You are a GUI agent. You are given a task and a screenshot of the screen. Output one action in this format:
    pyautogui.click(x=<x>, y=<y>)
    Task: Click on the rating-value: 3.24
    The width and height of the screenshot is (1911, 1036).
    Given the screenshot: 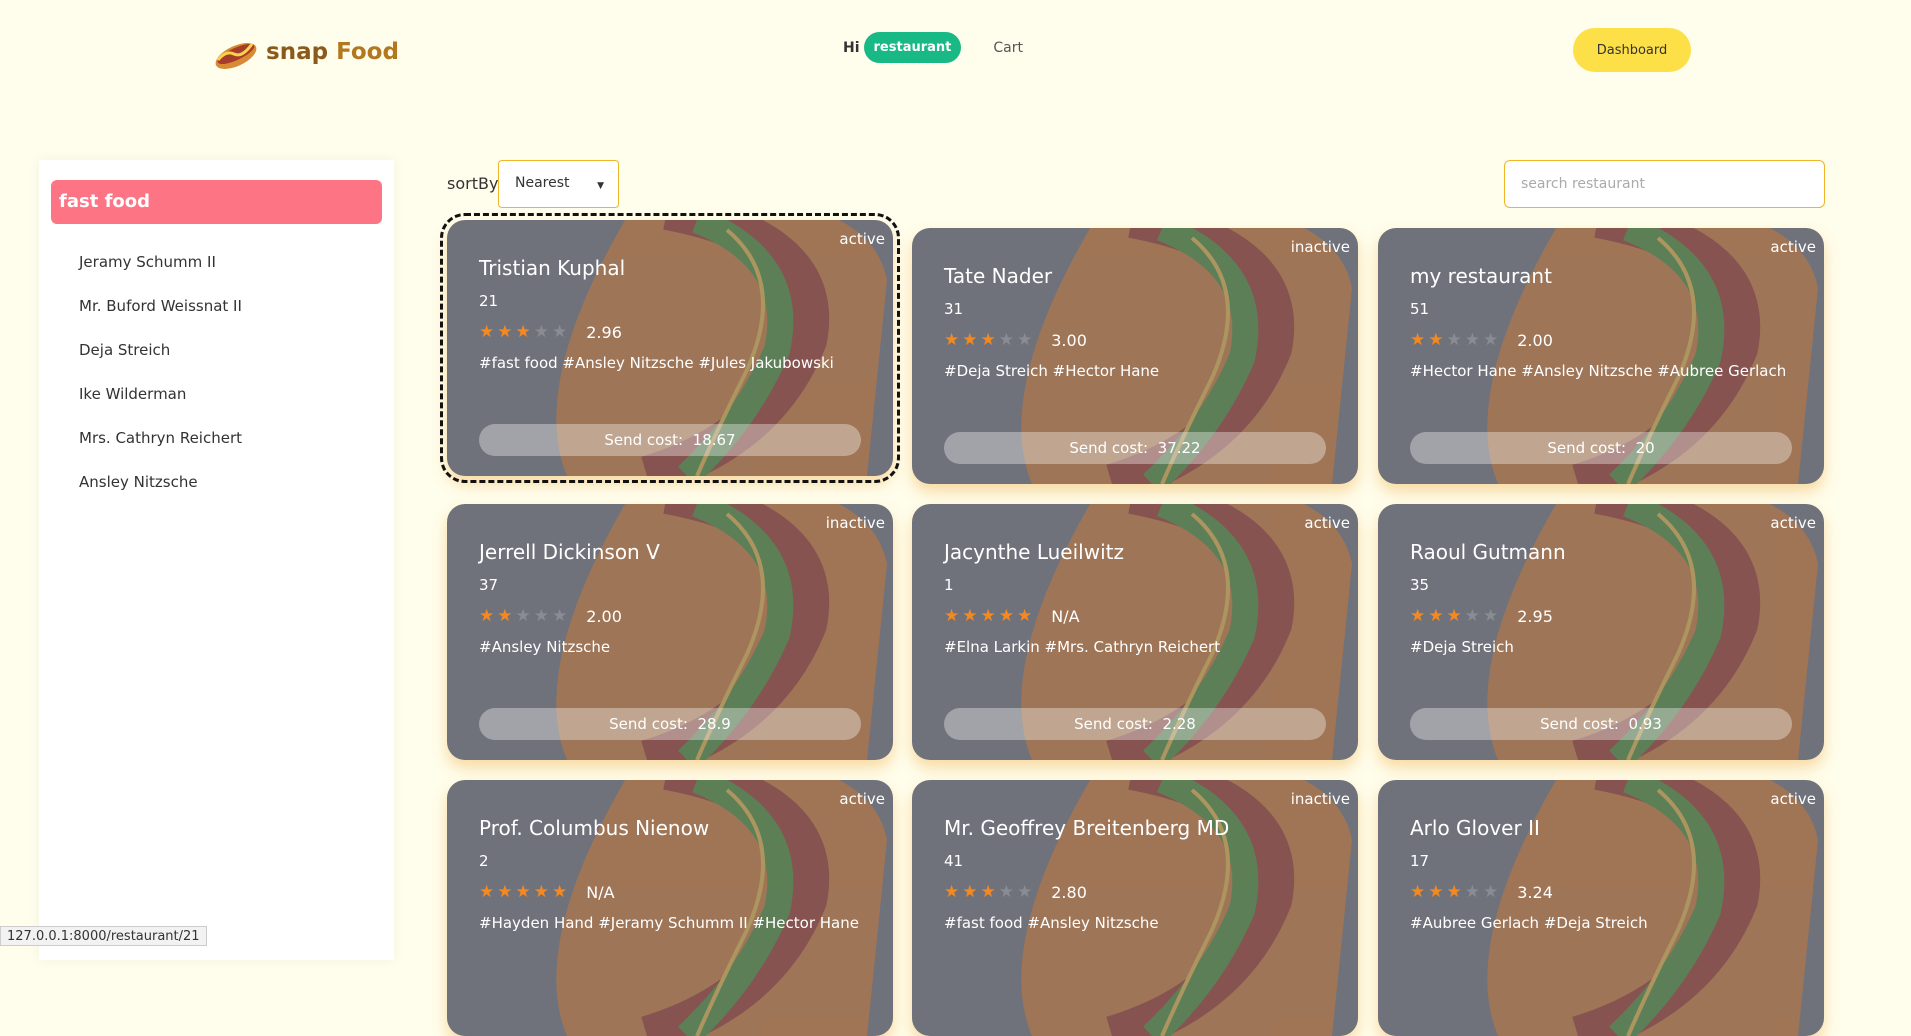 What is the action you would take?
    pyautogui.click(x=1535, y=892)
    